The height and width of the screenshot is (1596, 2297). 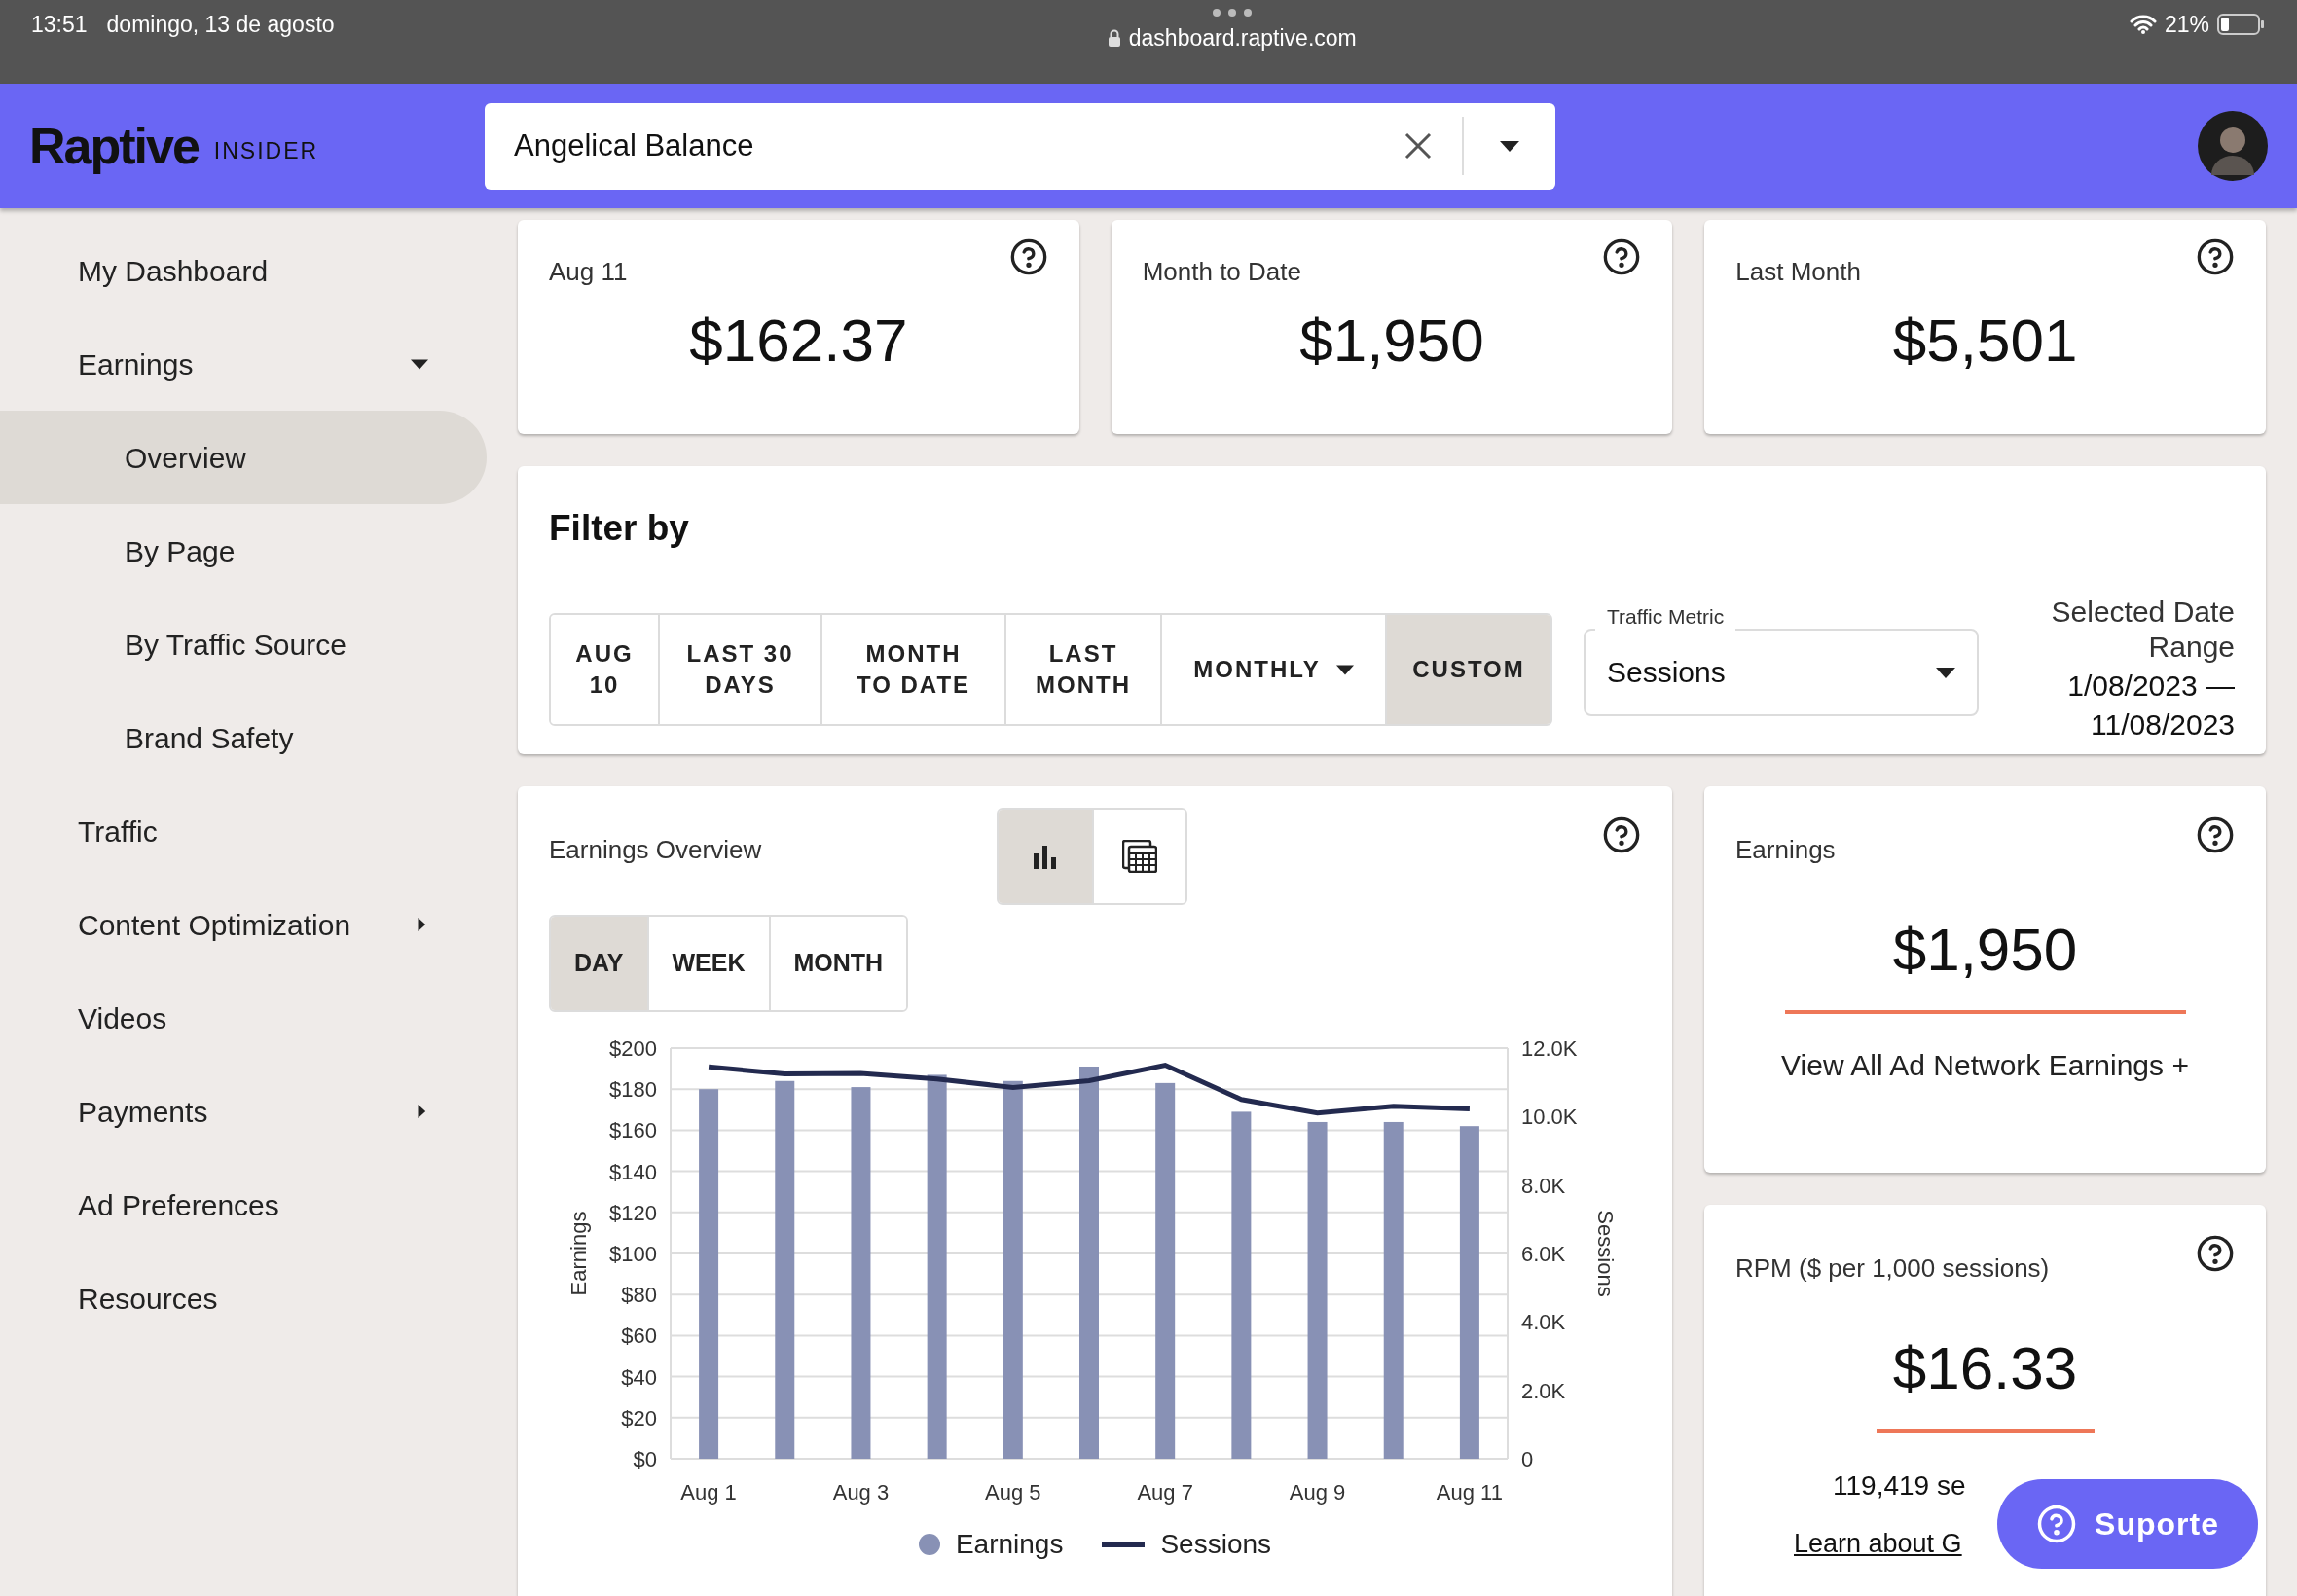 What do you see at coordinates (2143, 25) in the screenshot?
I see `wifi-icon` at bounding box center [2143, 25].